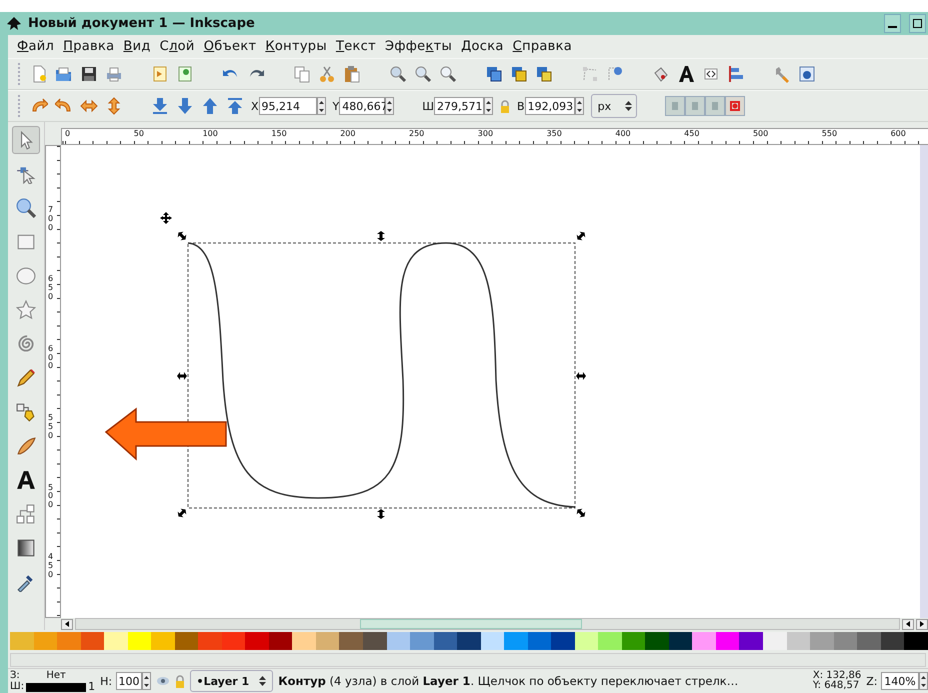 The width and height of the screenshot is (928, 693). I want to click on scissors-icon, so click(327, 74).